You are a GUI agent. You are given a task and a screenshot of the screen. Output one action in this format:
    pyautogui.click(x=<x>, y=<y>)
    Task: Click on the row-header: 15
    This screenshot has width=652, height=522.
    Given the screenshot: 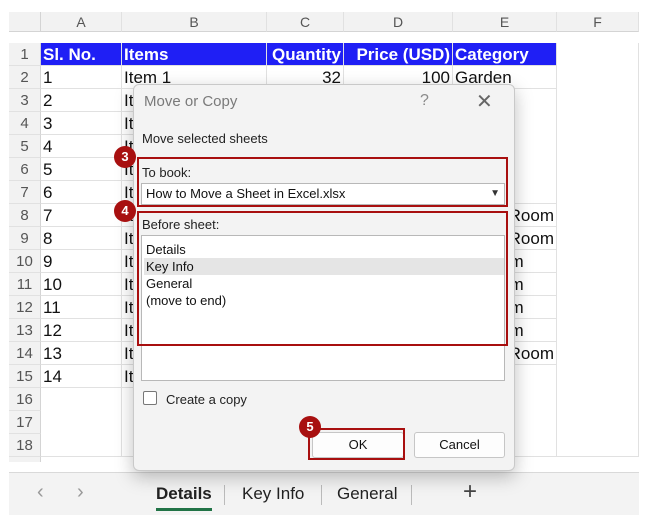 What is the action you would take?
    pyautogui.click(x=25, y=376)
    